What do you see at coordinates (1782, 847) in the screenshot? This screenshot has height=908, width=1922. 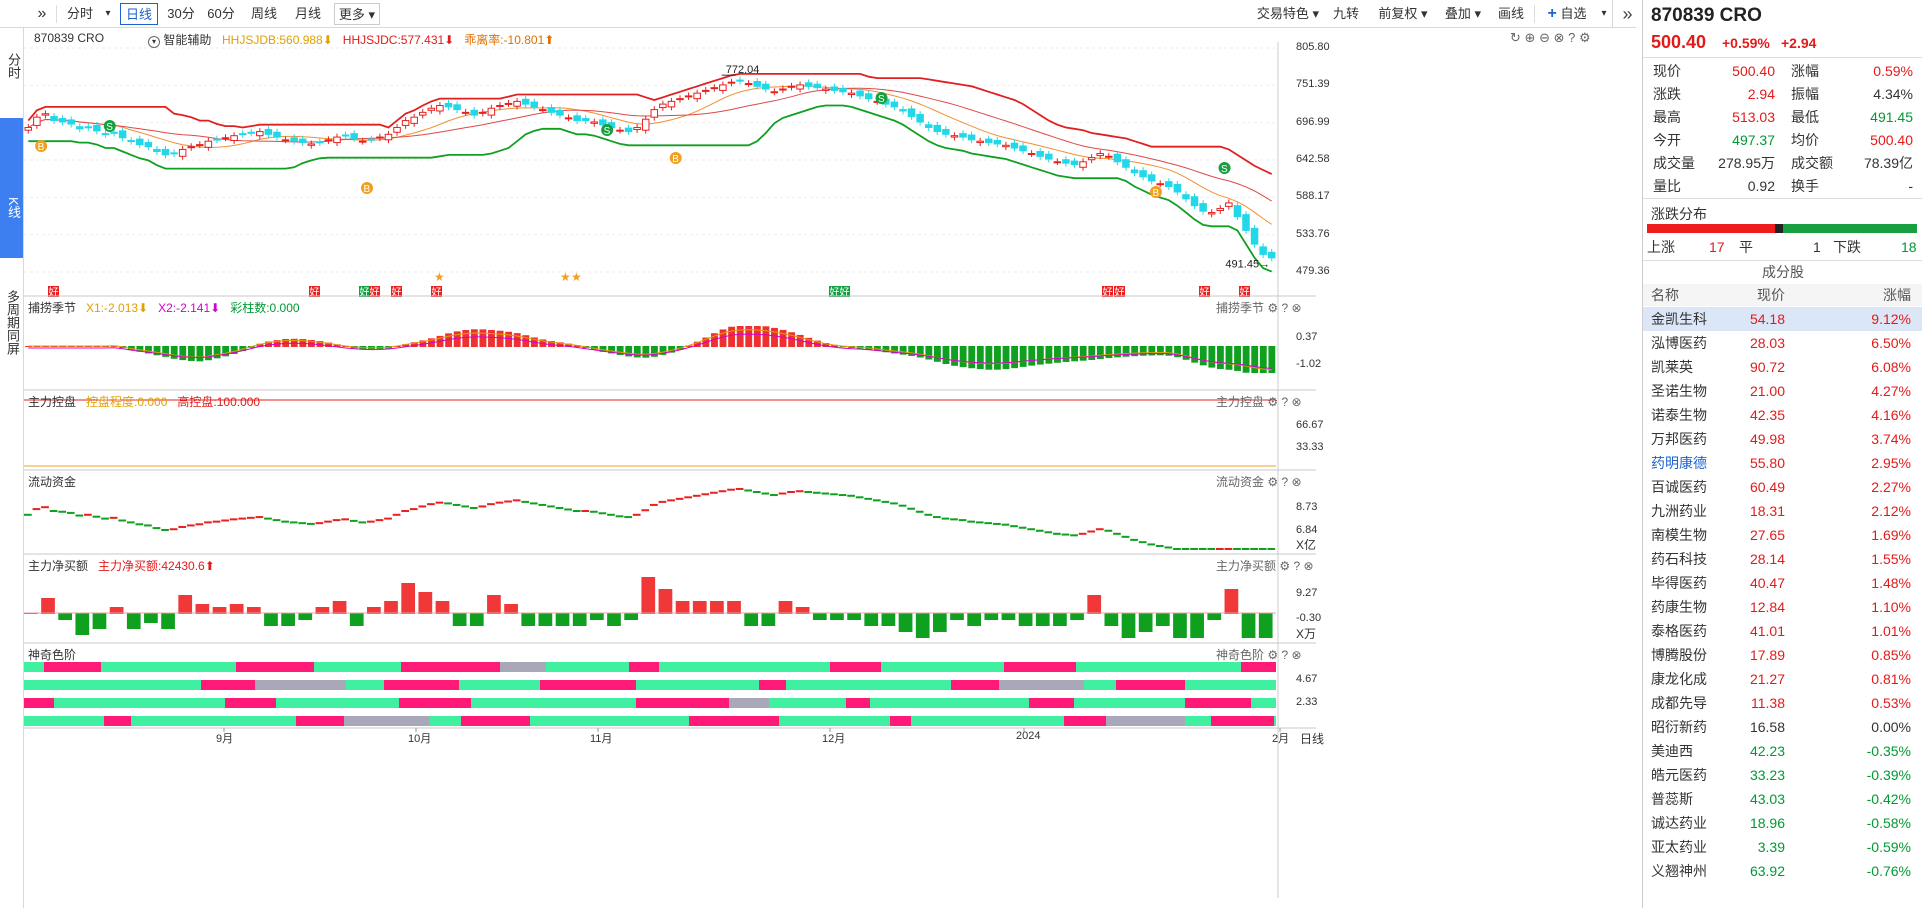 I see `constituent-row: 亚太药业 3.39 -0.59%` at bounding box center [1782, 847].